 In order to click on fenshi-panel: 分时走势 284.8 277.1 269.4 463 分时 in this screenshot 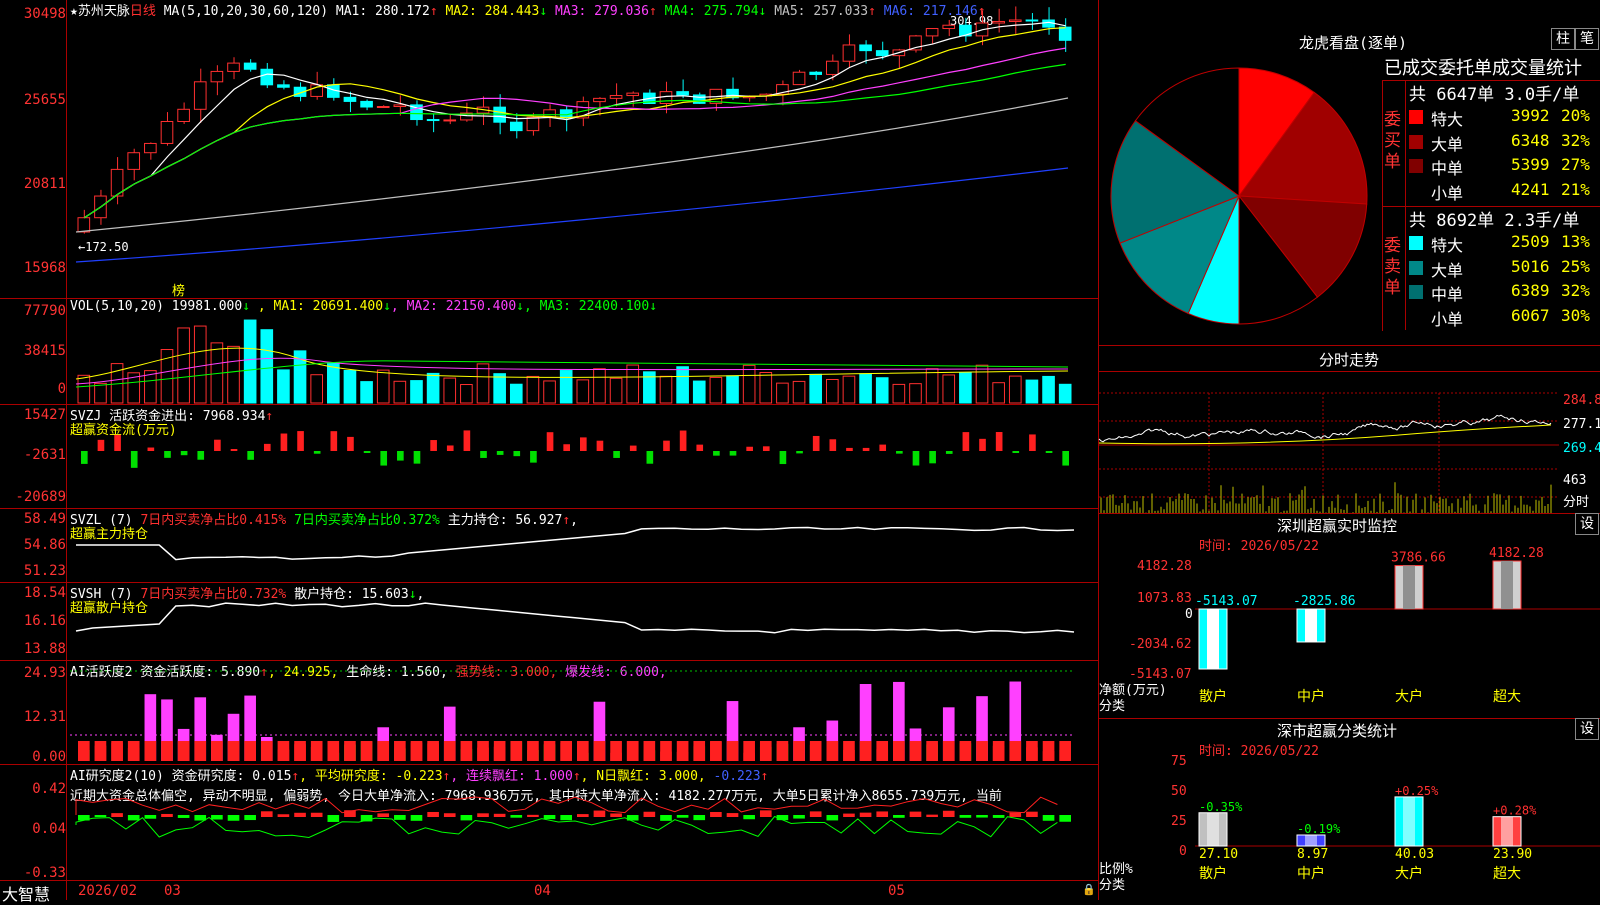, I will do `click(1349, 430)`.